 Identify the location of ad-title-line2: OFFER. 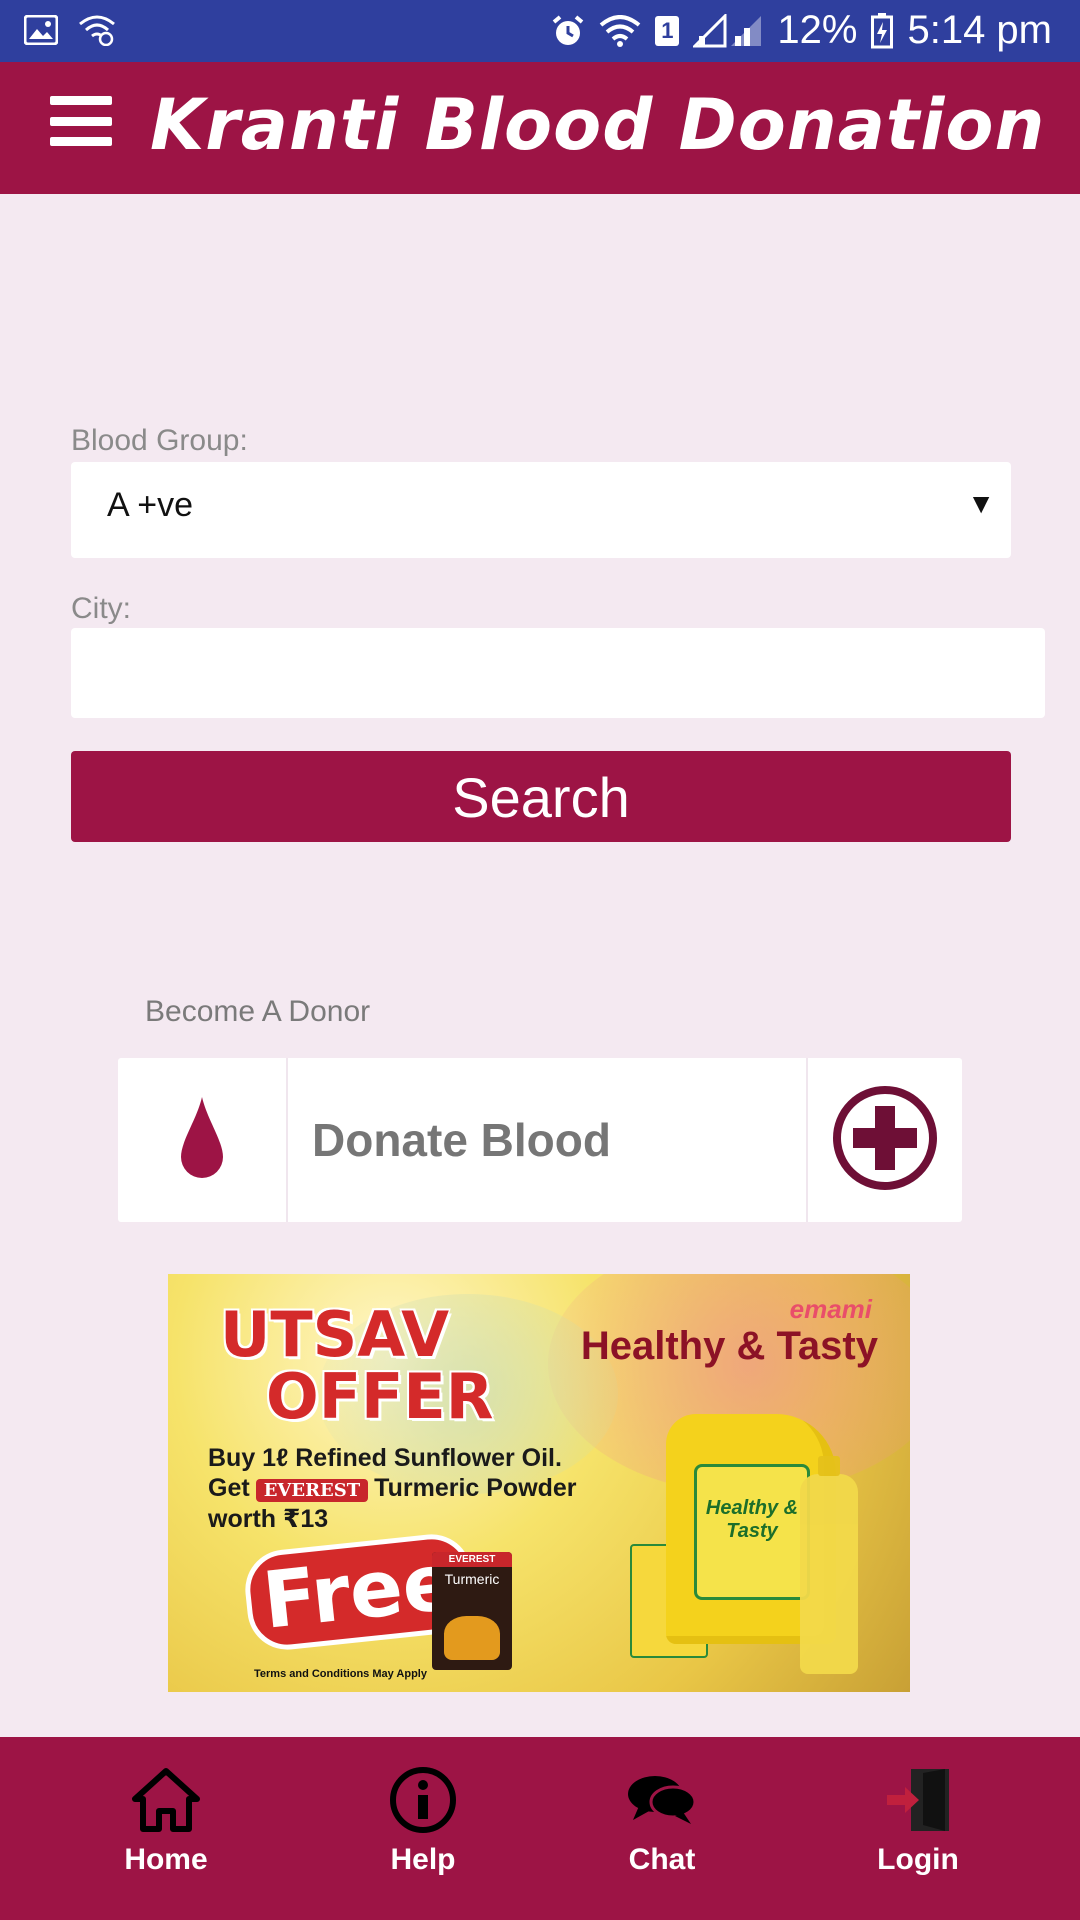
(380, 1396).